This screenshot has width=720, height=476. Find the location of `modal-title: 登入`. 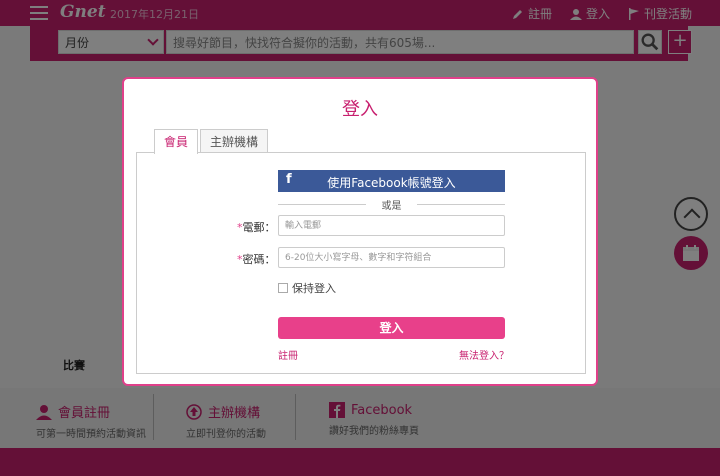

modal-title: 登入 is located at coordinates (360, 109).